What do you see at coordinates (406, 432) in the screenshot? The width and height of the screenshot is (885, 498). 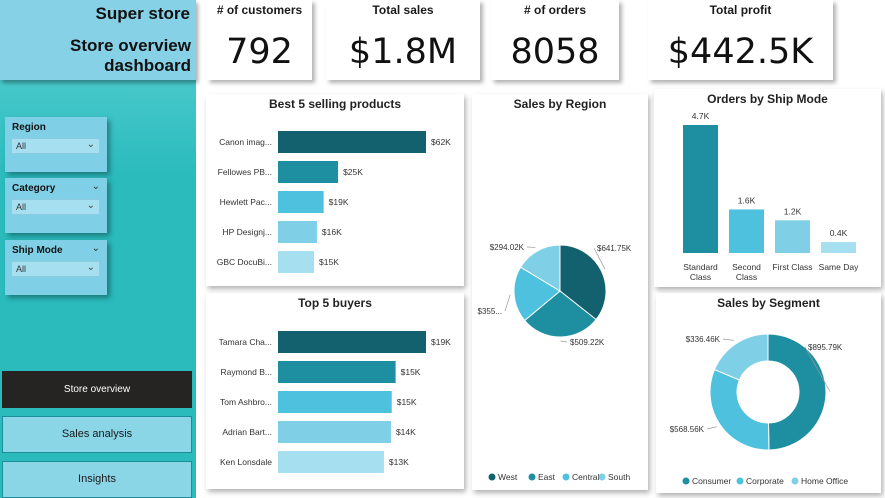 I see `buyer-value-label: $14K` at bounding box center [406, 432].